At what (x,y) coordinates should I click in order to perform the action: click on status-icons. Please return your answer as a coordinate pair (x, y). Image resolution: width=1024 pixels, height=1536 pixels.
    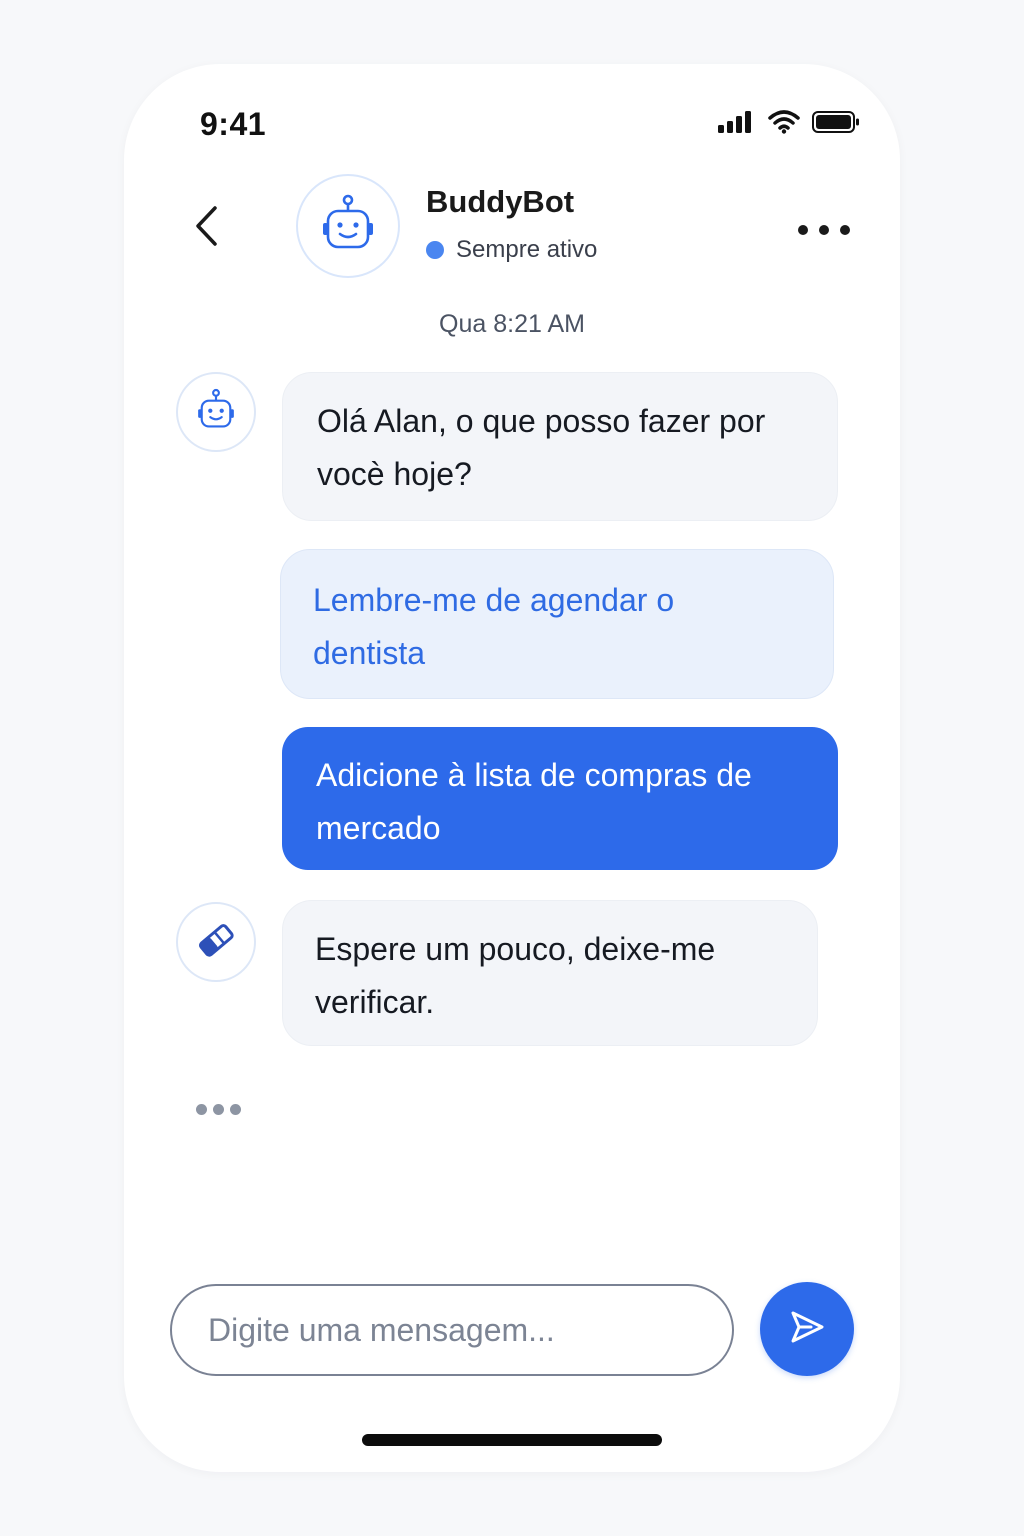
    Looking at the image, I should click on (789, 124).